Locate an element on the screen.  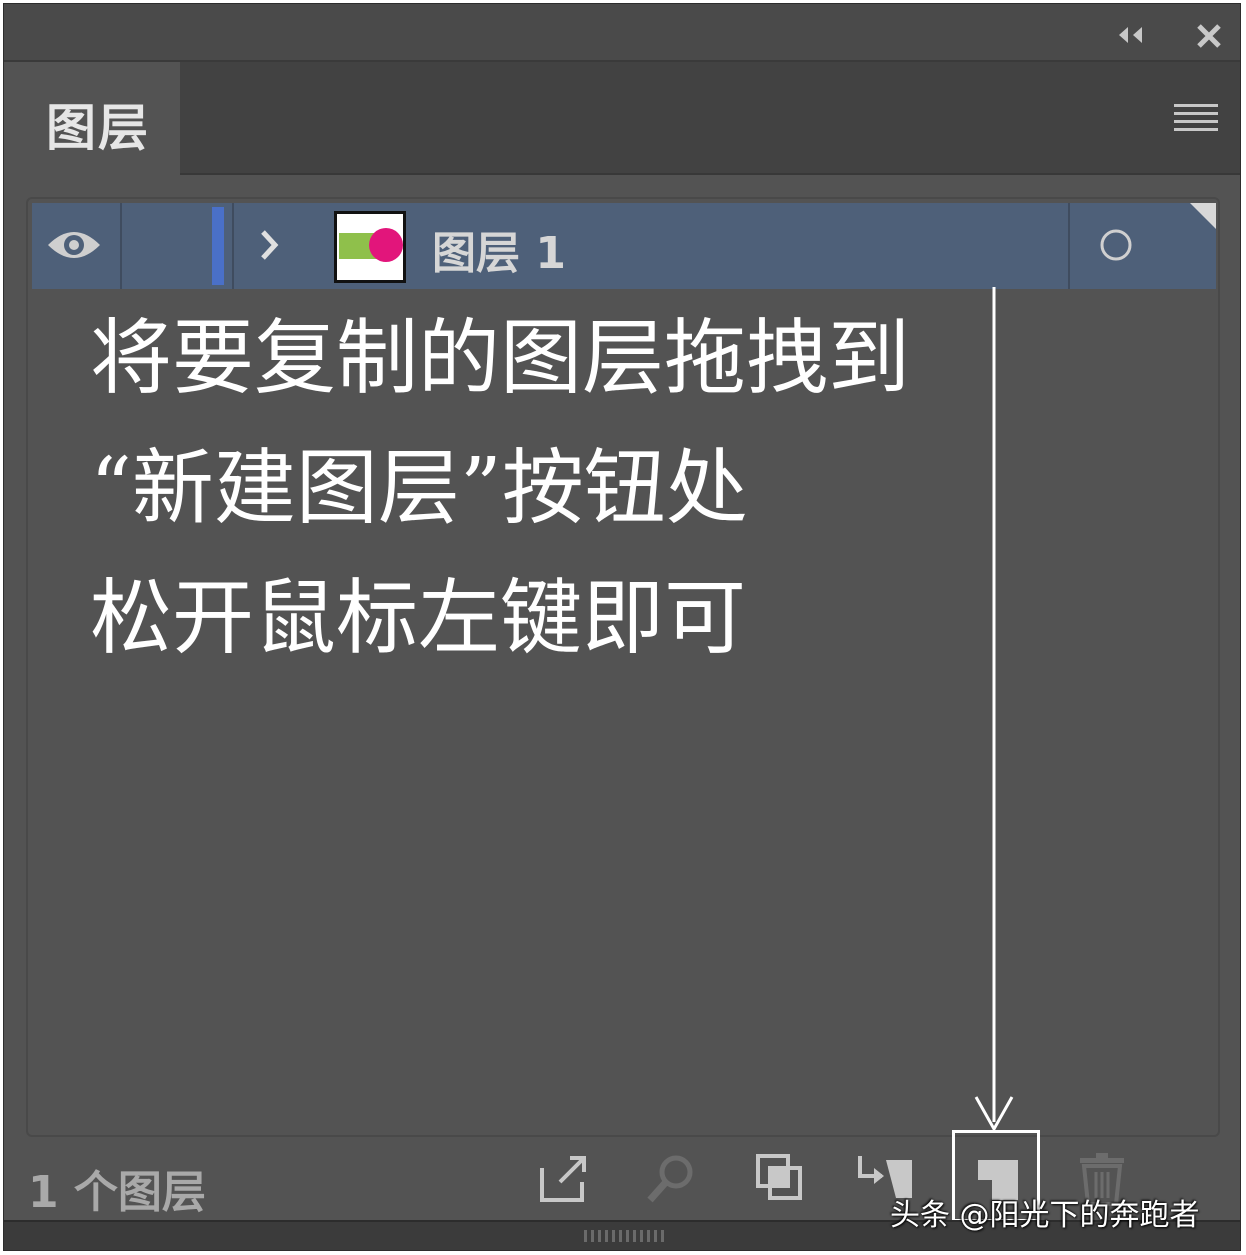
clipping-mask-icon is located at coordinates (780, 1178).